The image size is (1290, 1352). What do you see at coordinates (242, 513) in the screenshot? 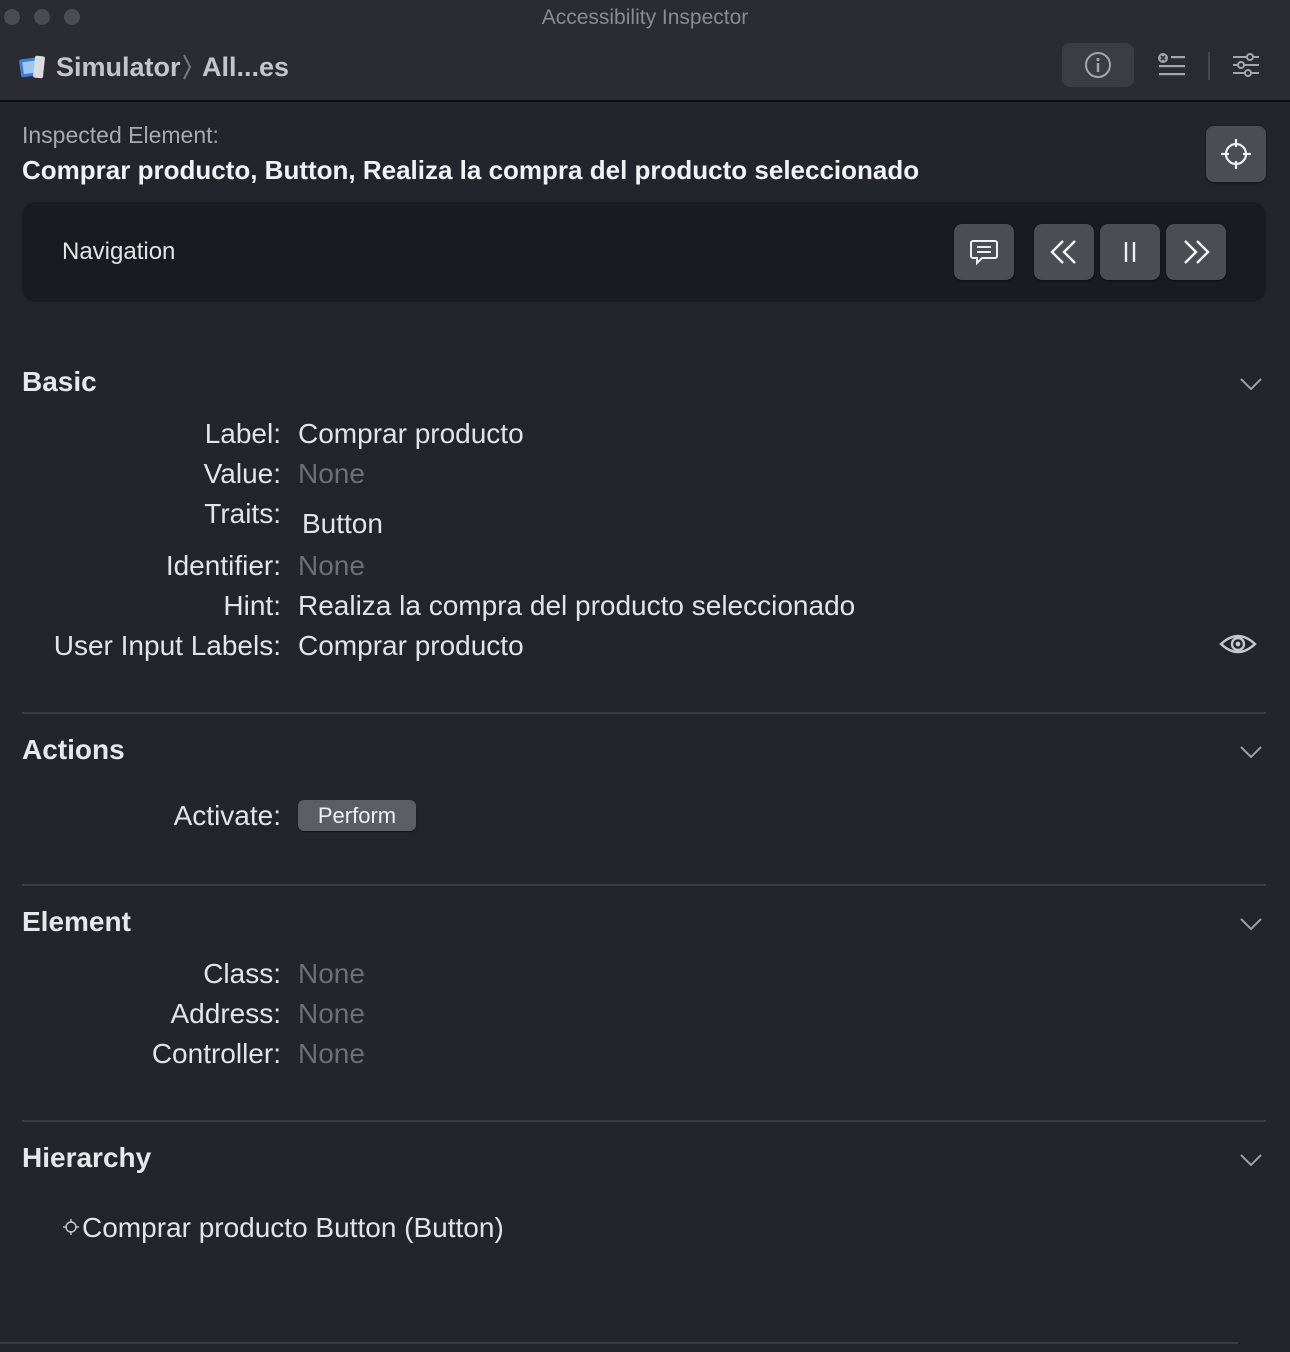
I see `traits-key: Traits:` at bounding box center [242, 513].